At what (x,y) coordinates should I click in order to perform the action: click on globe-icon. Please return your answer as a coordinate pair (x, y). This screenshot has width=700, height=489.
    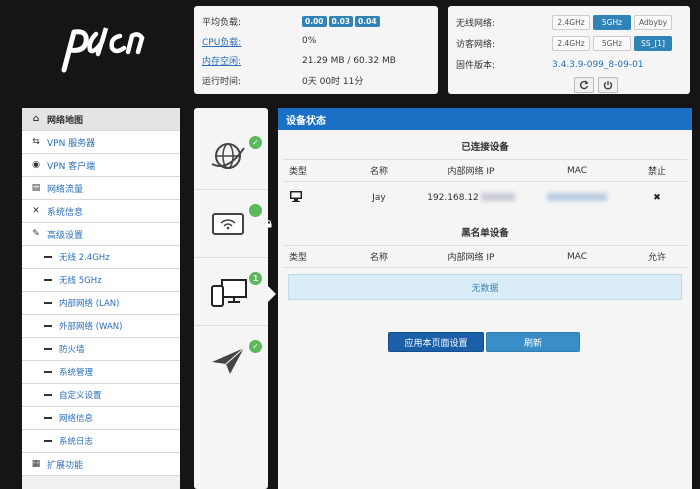
    Looking at the image, I should click on (228, 156).